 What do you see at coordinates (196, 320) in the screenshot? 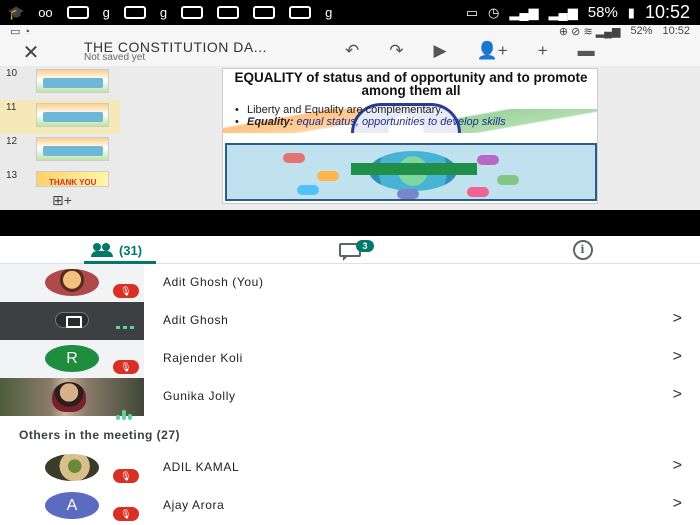
I see `participant-name: Adit Ghosh` at bounding box center [196, 320].